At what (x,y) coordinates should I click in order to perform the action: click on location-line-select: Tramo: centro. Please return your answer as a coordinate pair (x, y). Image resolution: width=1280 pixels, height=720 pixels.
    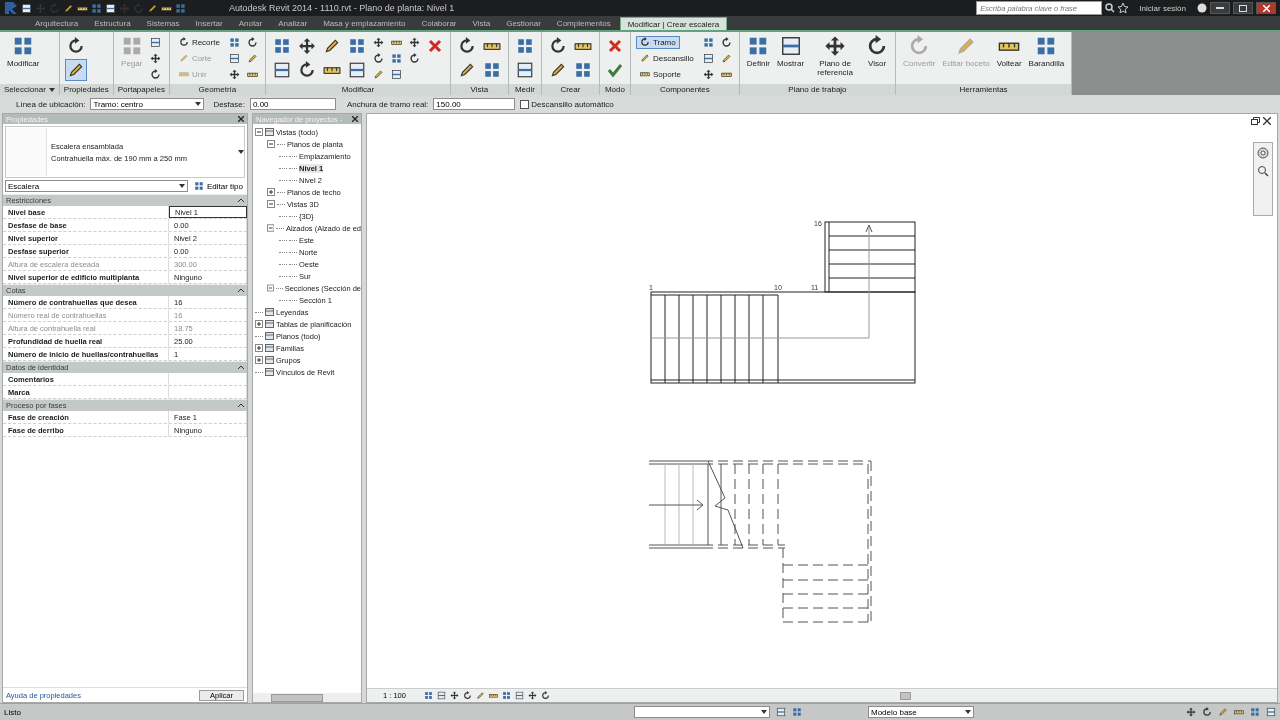
    Looking at the image, I should click on (147, 104).